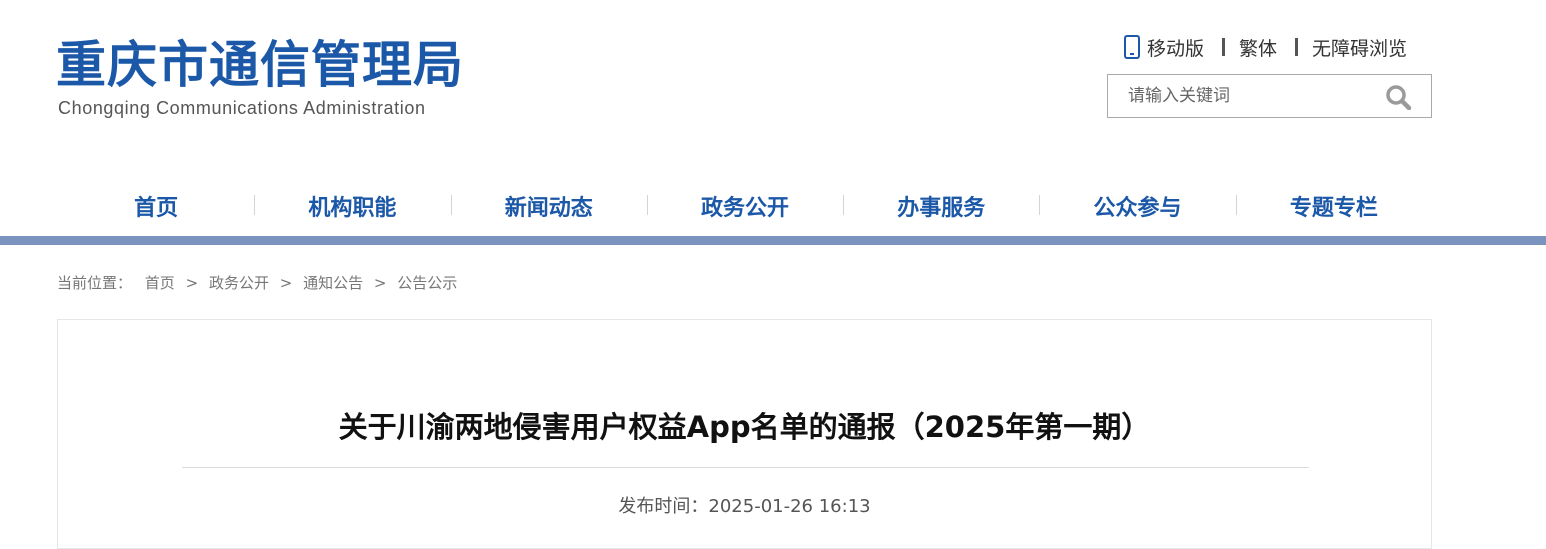  What do you see at coordinates (548, 206) in the screenshot?
I see `nav-item-news: 新闻动态` at bounding box center [548, 206].